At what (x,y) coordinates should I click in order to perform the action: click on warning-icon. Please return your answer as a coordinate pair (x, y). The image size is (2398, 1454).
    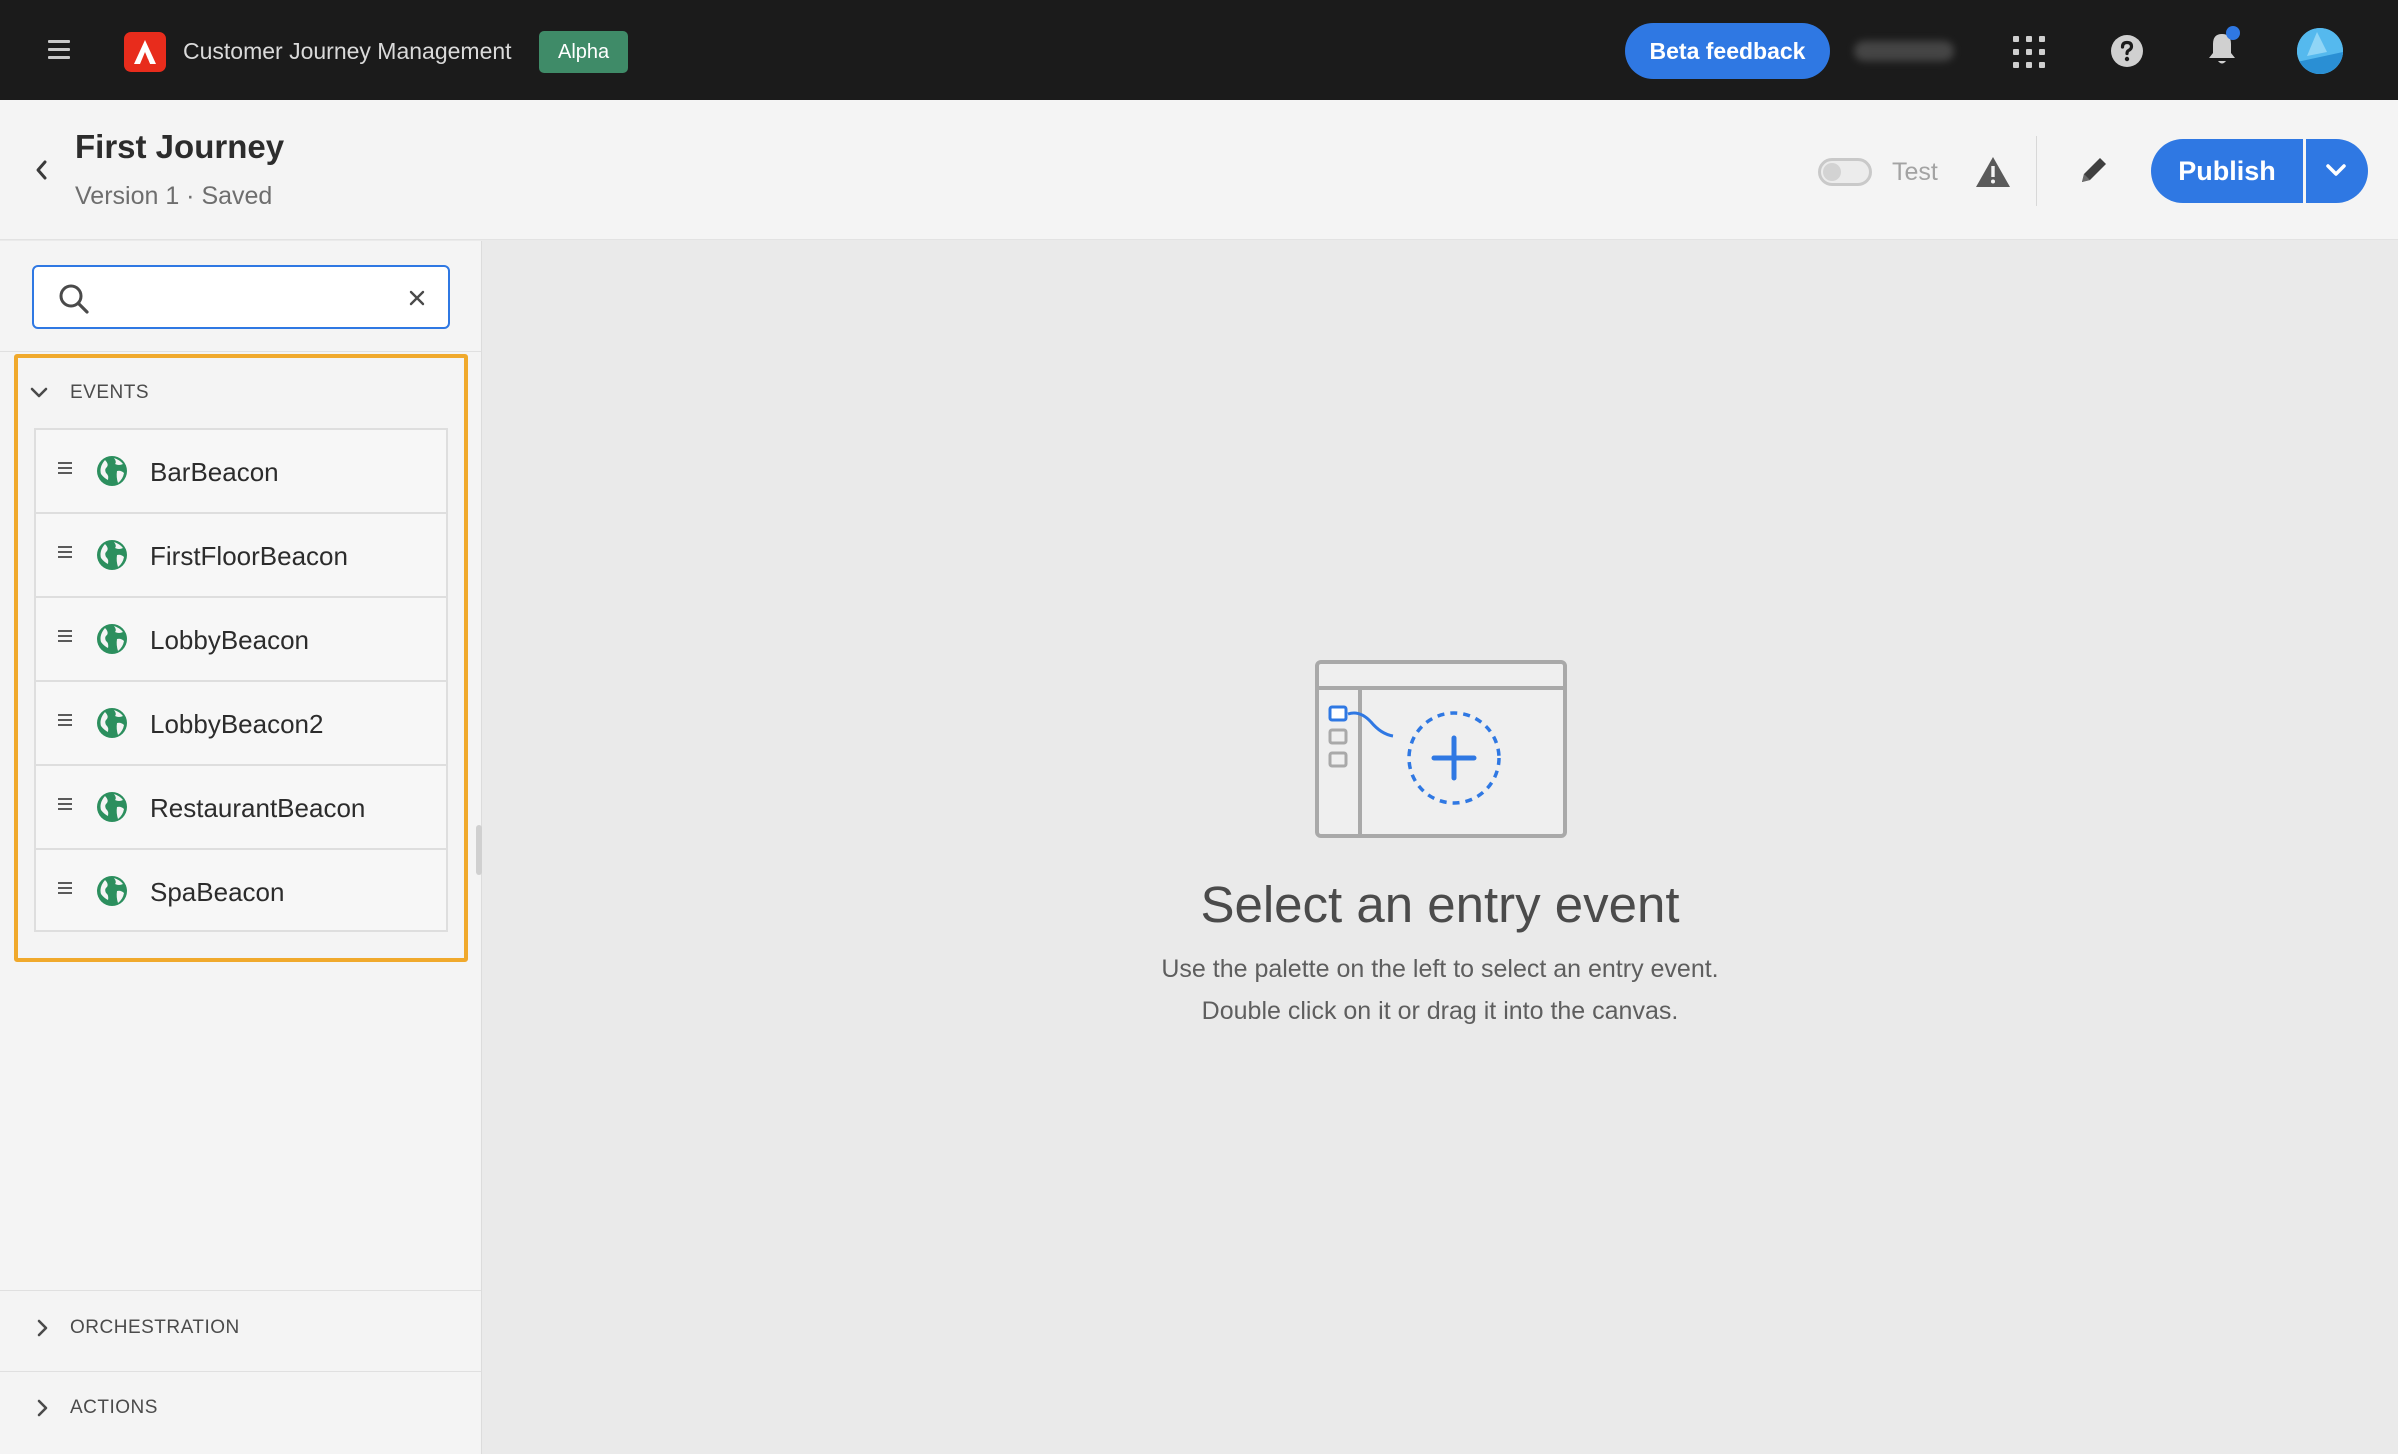
    Looking at the image, I should click on (1993, 172).